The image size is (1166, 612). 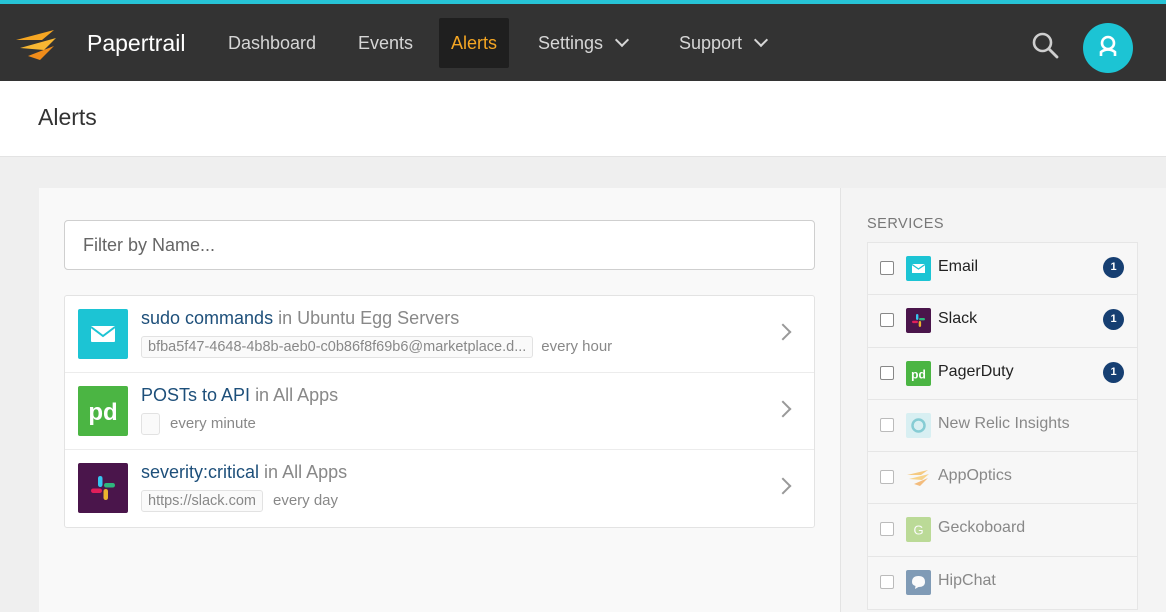 I want to click on papertrail-logo-icon, so click(x=37, y=44).